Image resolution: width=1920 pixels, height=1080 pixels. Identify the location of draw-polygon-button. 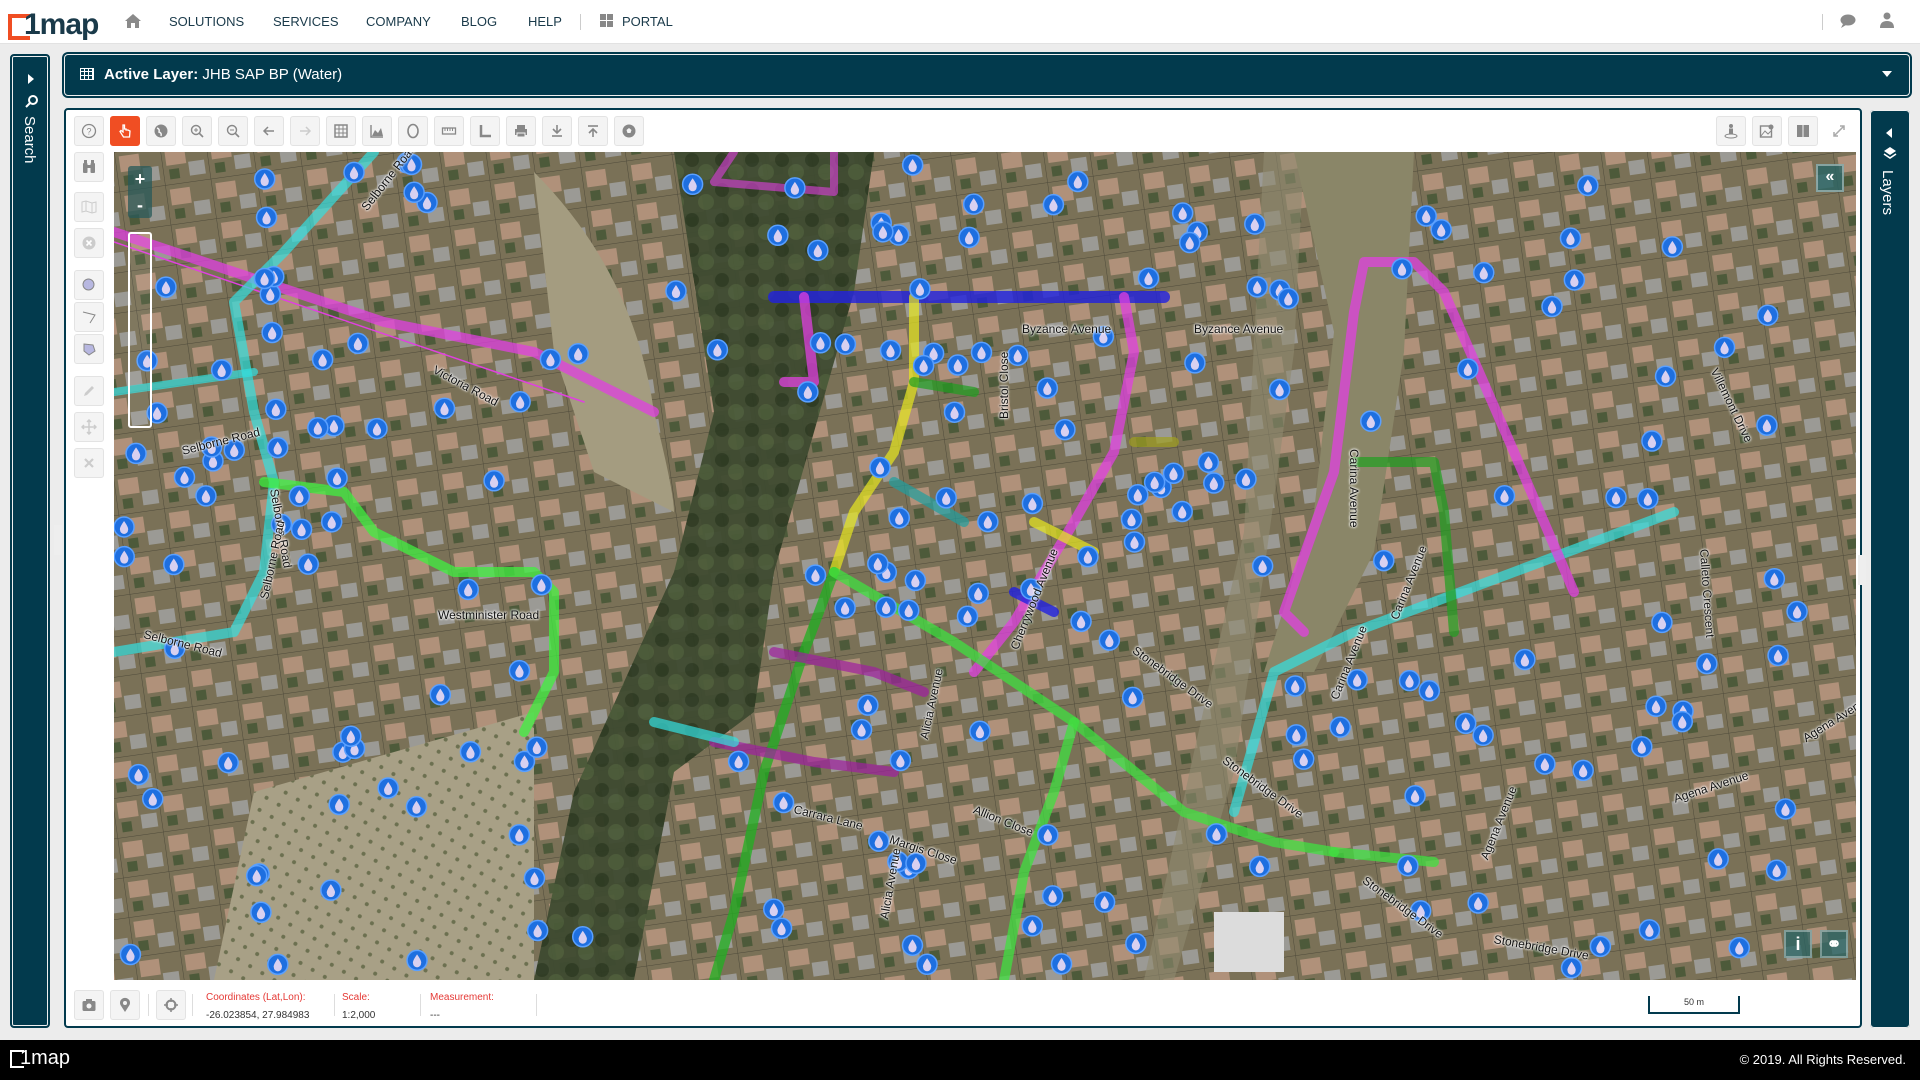
(89, 349).